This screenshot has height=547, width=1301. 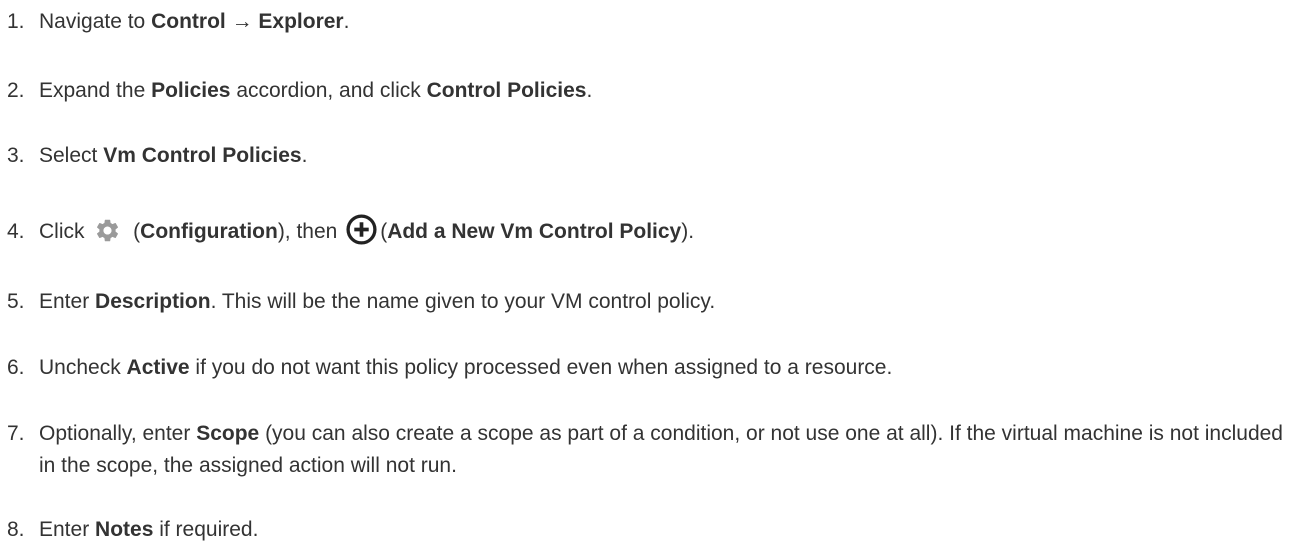 I want to click on step-number: 8., so click(x=16, y=529).